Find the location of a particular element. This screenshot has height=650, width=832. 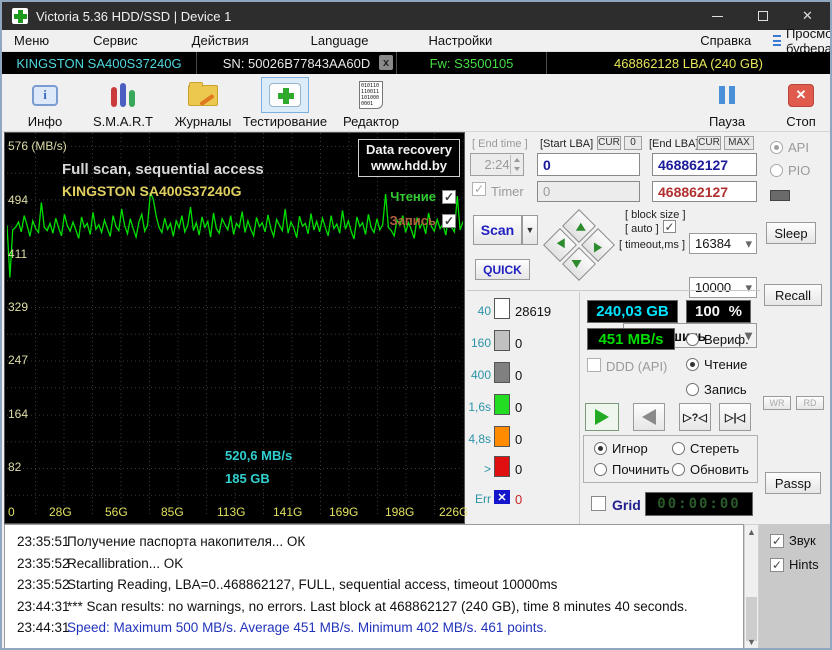

buffer-view-button: Просмотр буфера is located at coordinates (801, 41).